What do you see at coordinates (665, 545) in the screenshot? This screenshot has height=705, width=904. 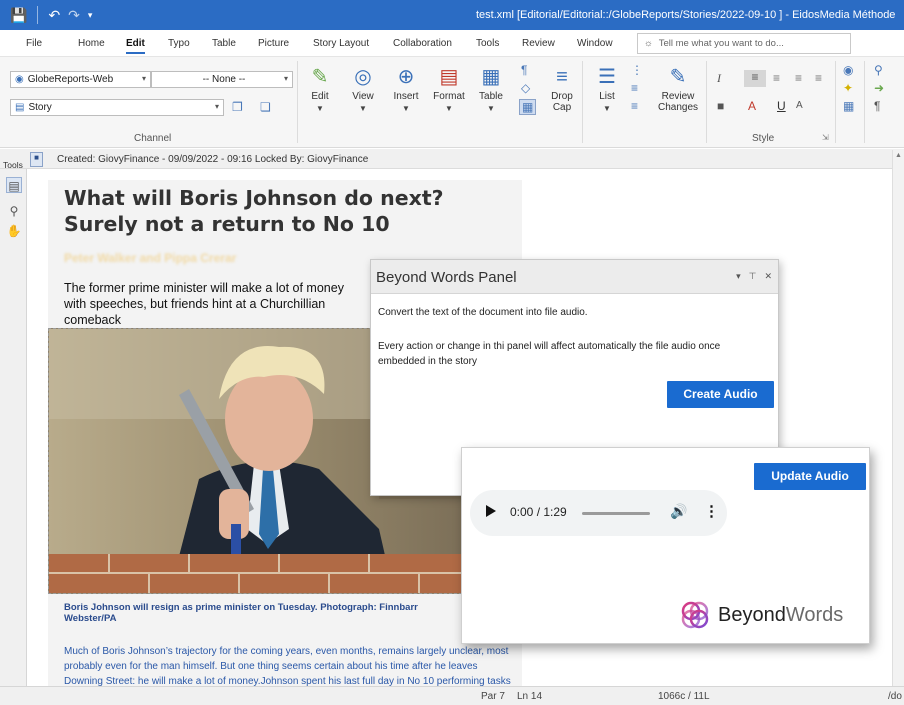 I see `audio-card: Update Audio 0:00 / 1:29 🔊 ⋮ BeyondWords` at bounding box center [665, 545].